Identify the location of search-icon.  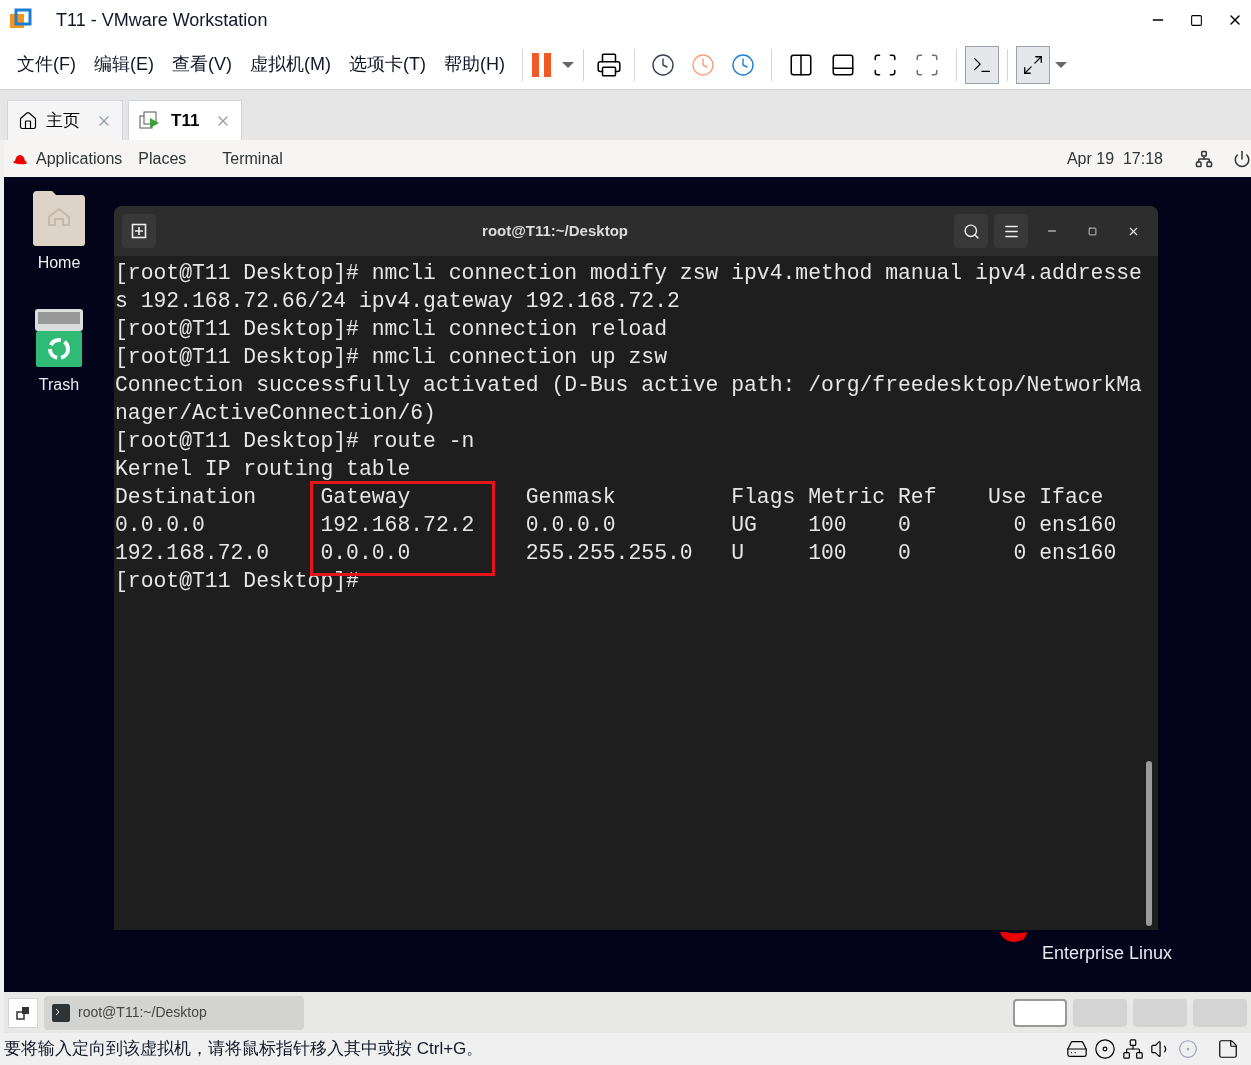
(971, 231).